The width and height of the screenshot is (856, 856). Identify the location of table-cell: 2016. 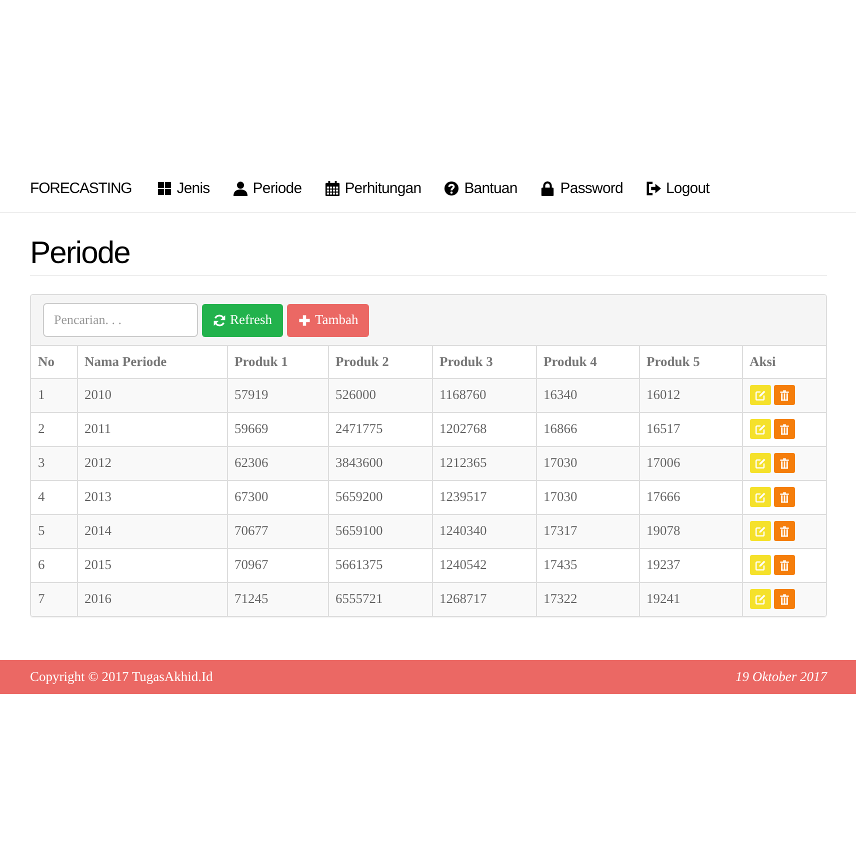
(152, 599).